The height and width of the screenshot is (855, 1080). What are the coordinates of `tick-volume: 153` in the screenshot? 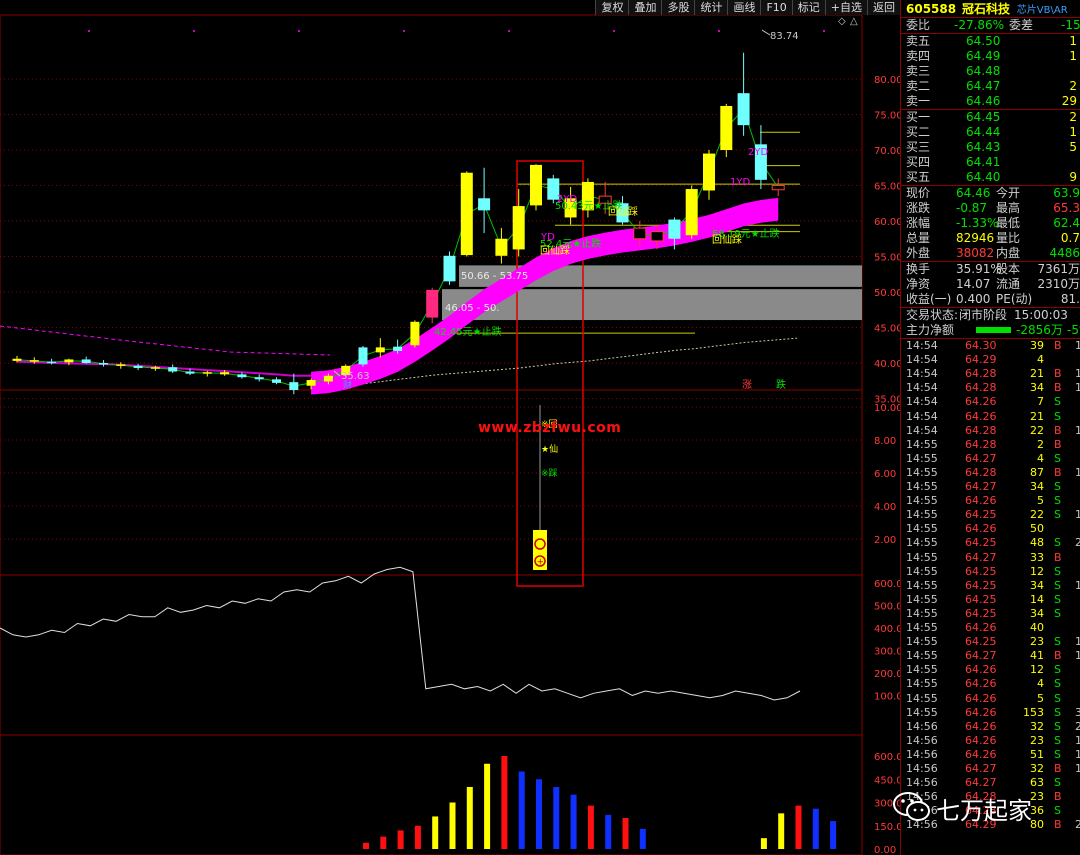 It's located at (1033, 712).